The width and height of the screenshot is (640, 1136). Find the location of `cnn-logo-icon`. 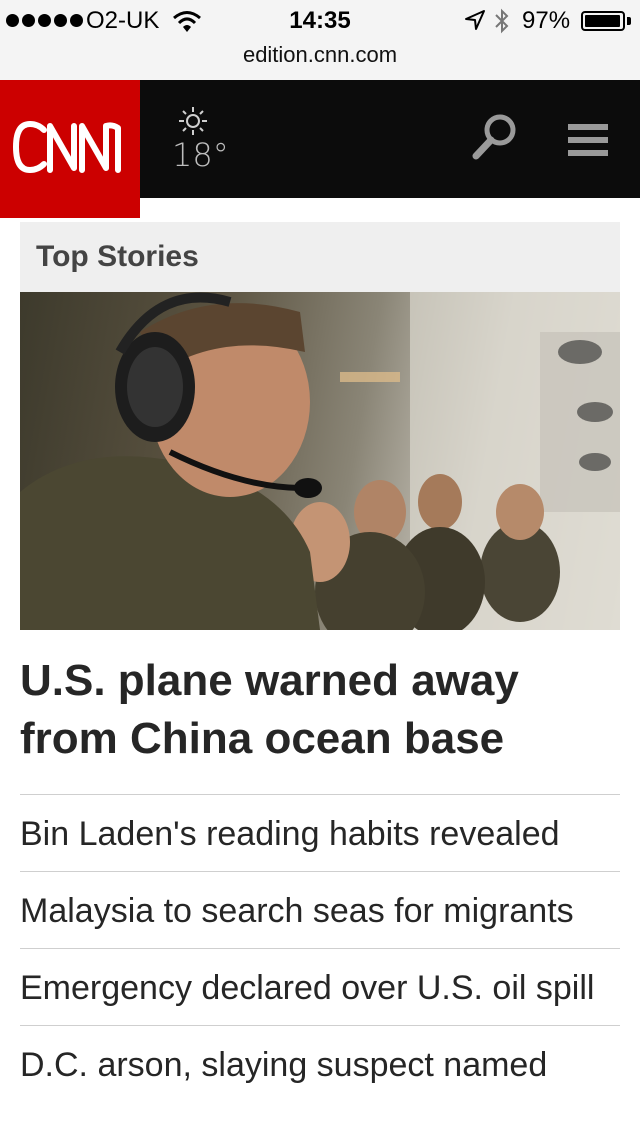

cnn-logo-icon is located at coordinates (67, 147).